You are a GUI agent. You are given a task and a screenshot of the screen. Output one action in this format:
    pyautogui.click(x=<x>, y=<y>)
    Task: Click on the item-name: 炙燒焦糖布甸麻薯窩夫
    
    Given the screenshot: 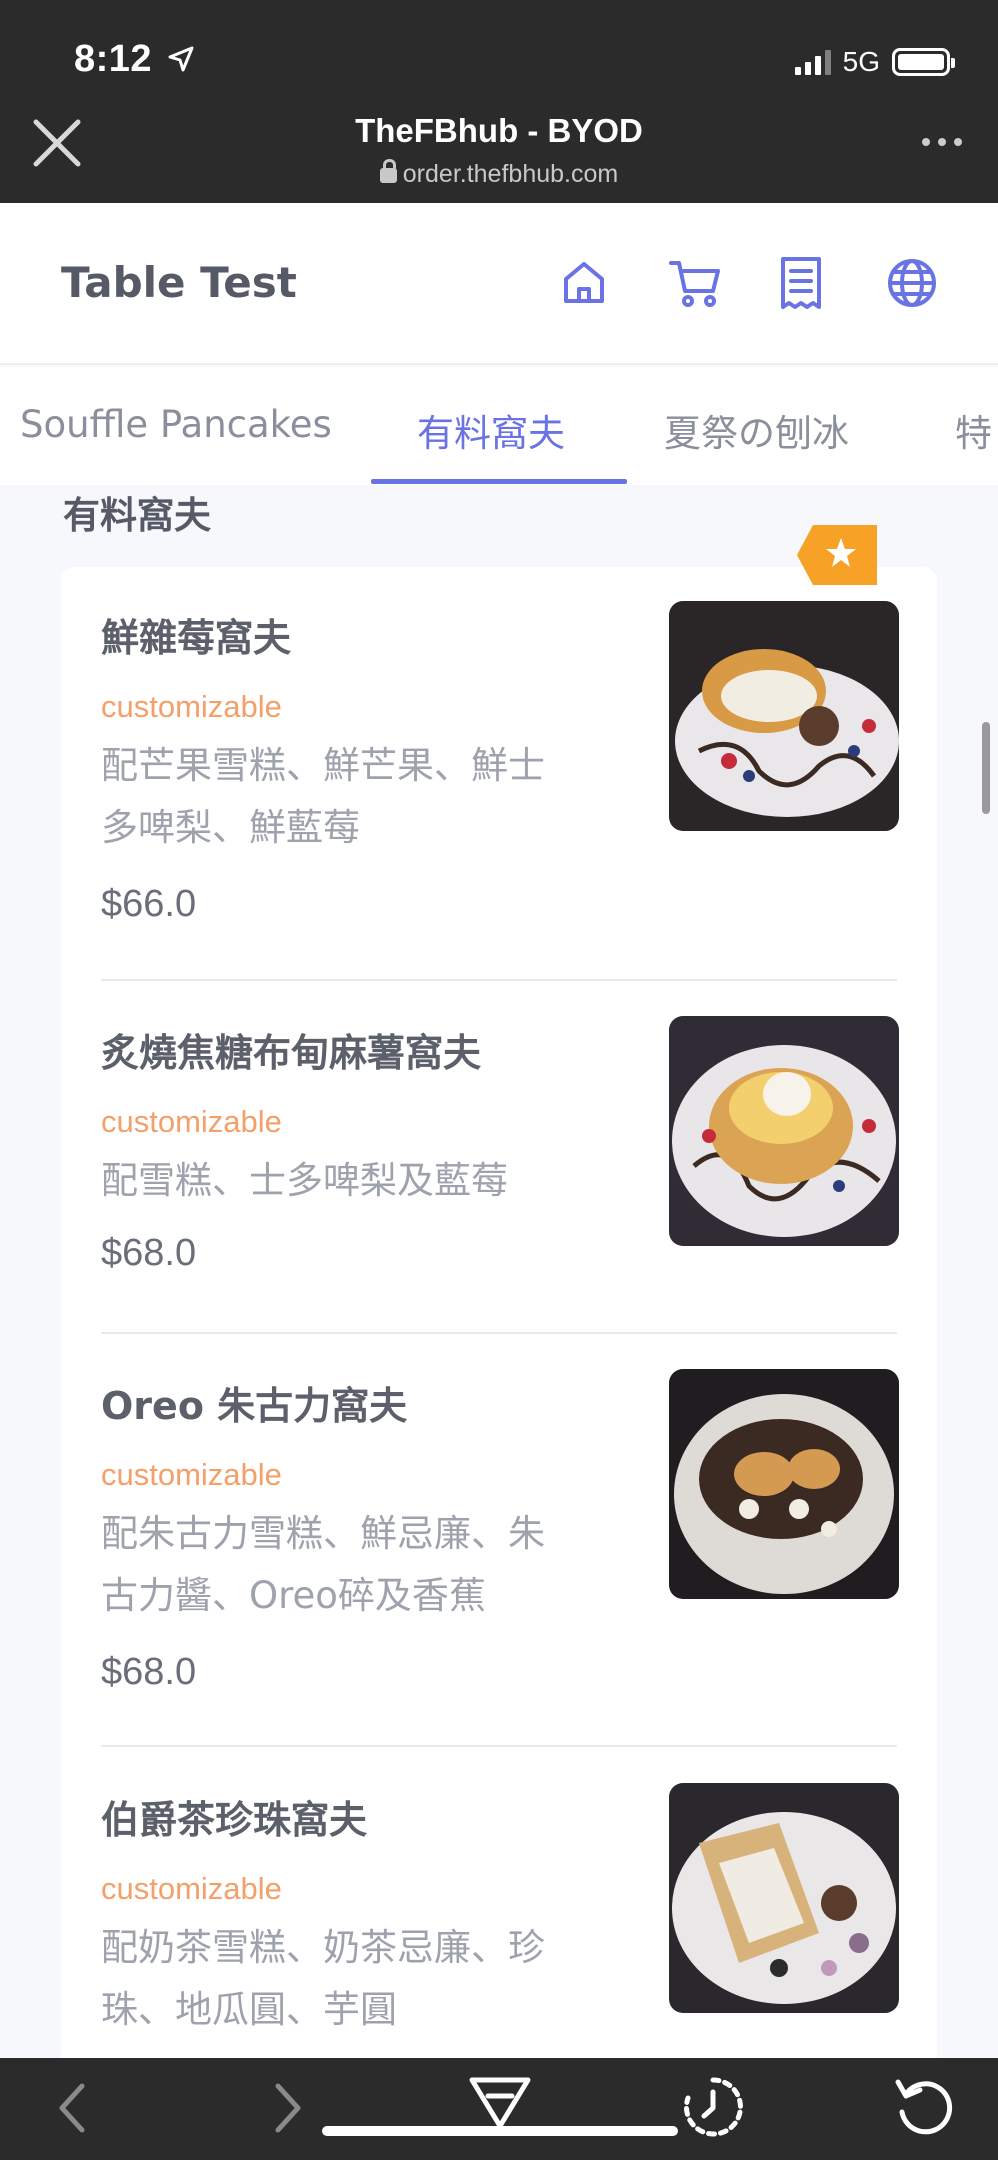 What is the action you would take?
    pyautogui.click(x=291, y=1053)
    